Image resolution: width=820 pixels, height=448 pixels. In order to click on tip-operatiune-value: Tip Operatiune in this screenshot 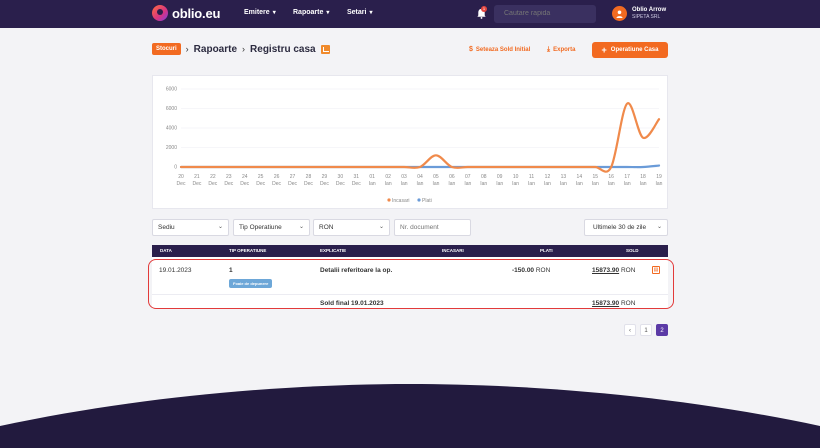, I will do `click(260, 227)`.